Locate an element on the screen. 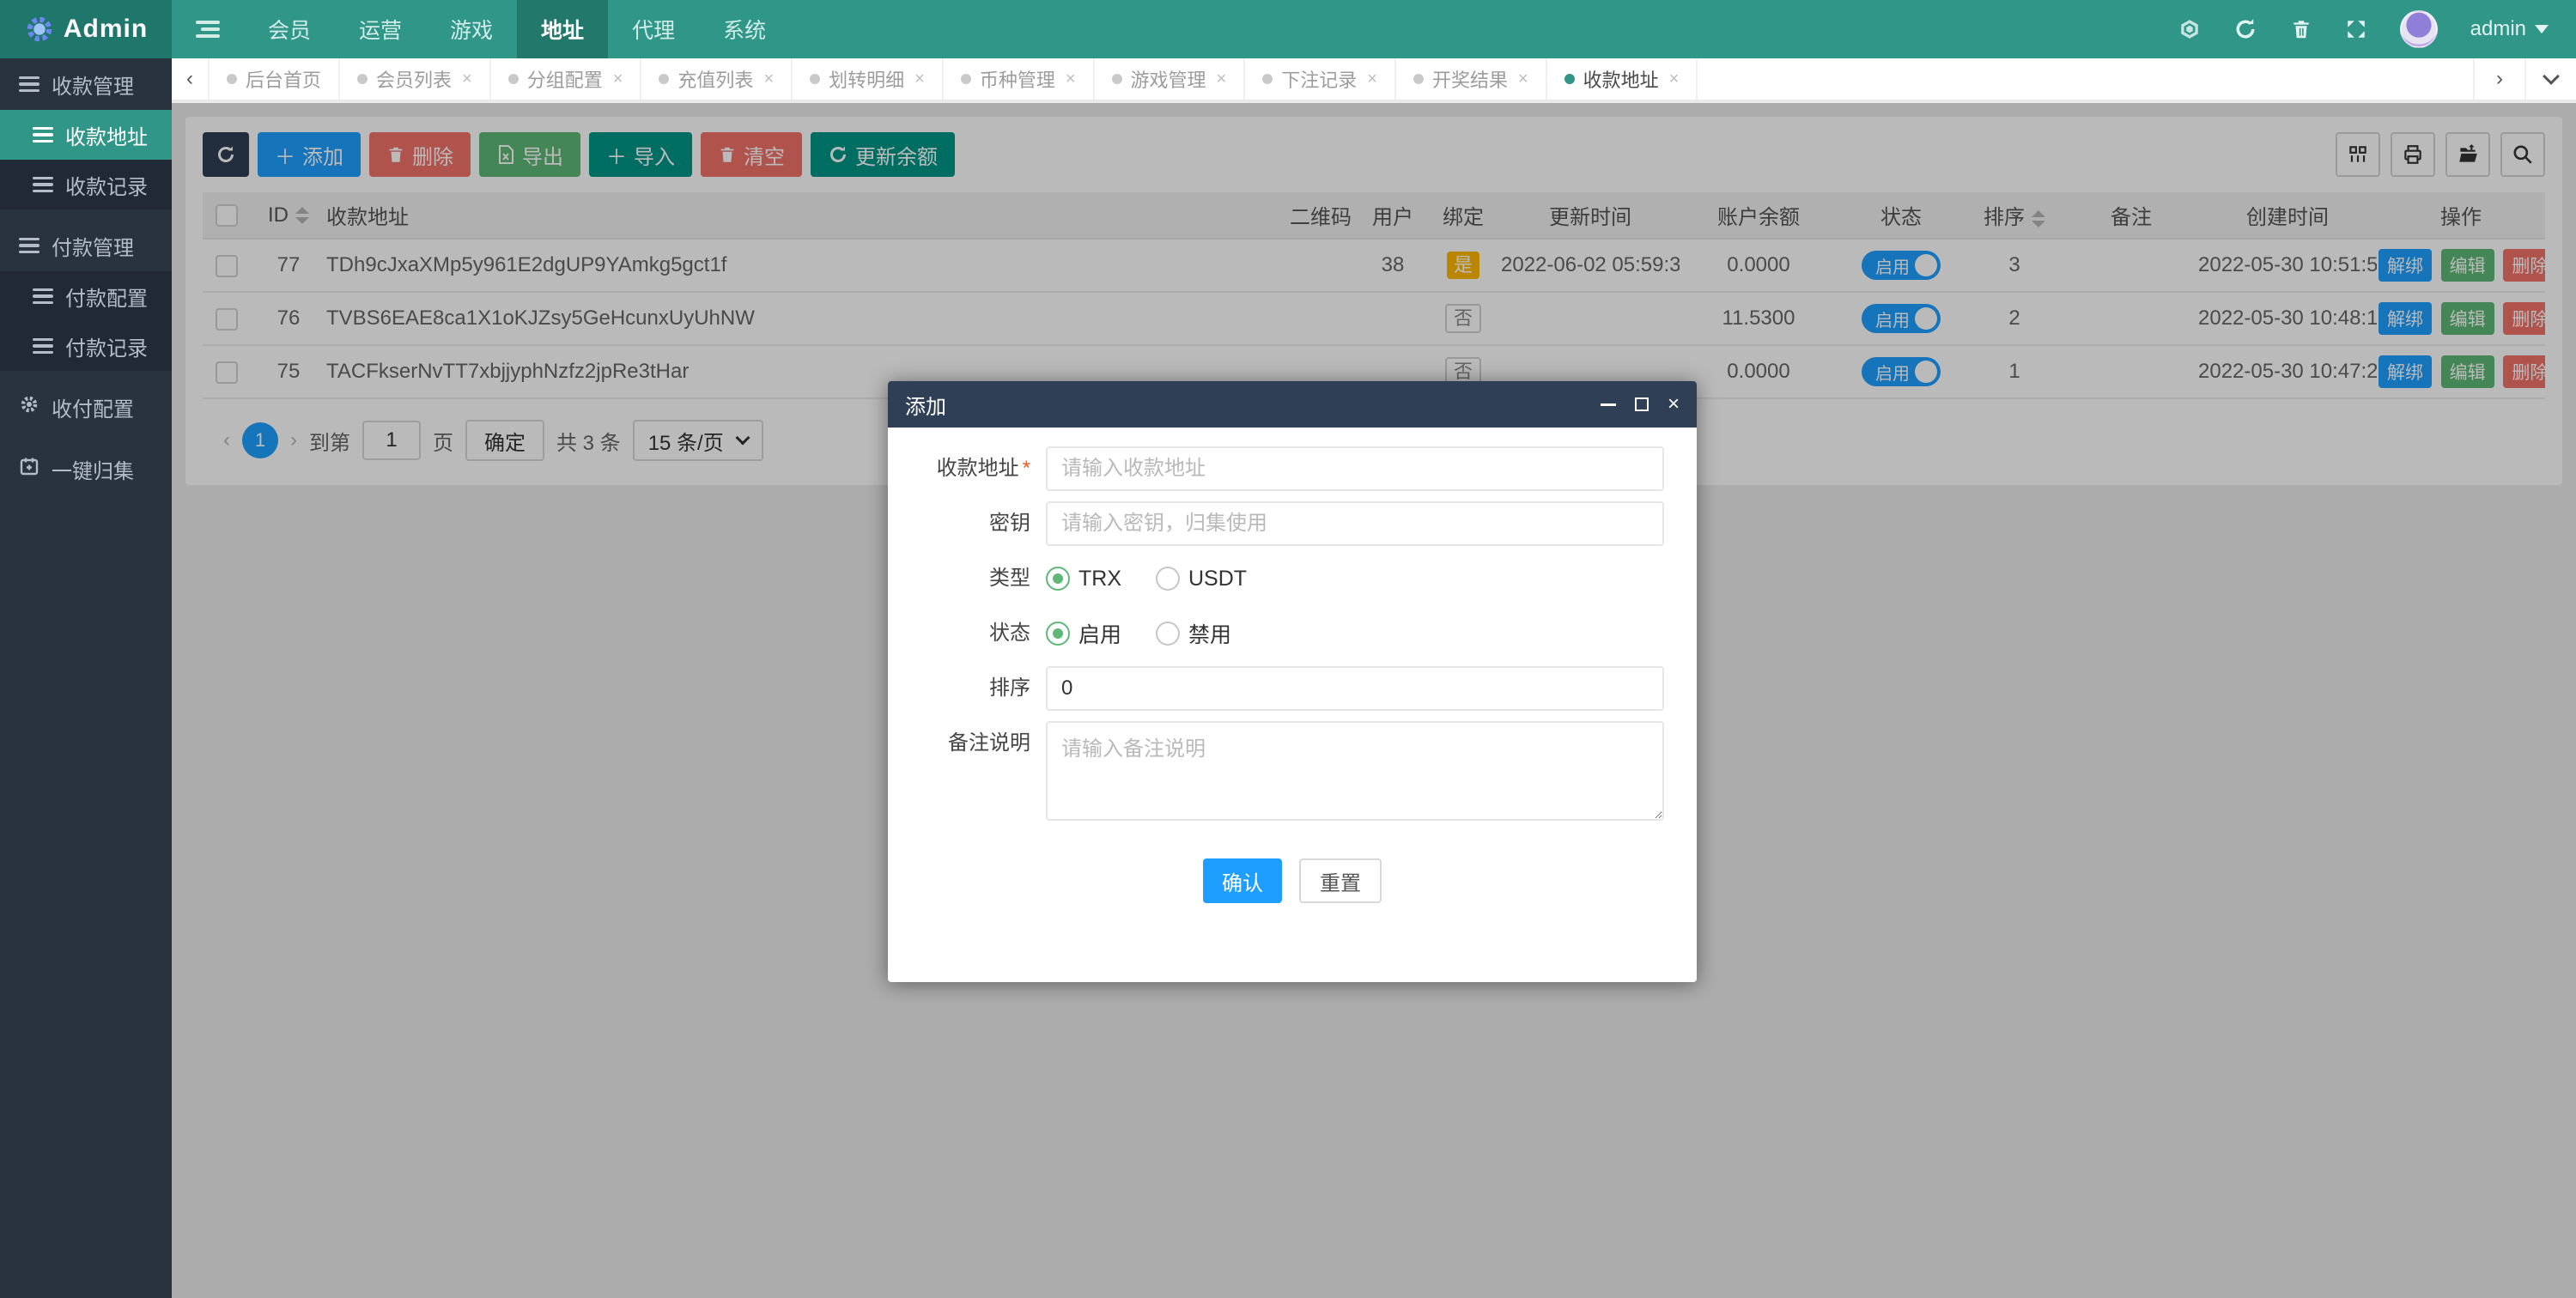  reset-button: 重置 is located at coordinates (1341, 881).